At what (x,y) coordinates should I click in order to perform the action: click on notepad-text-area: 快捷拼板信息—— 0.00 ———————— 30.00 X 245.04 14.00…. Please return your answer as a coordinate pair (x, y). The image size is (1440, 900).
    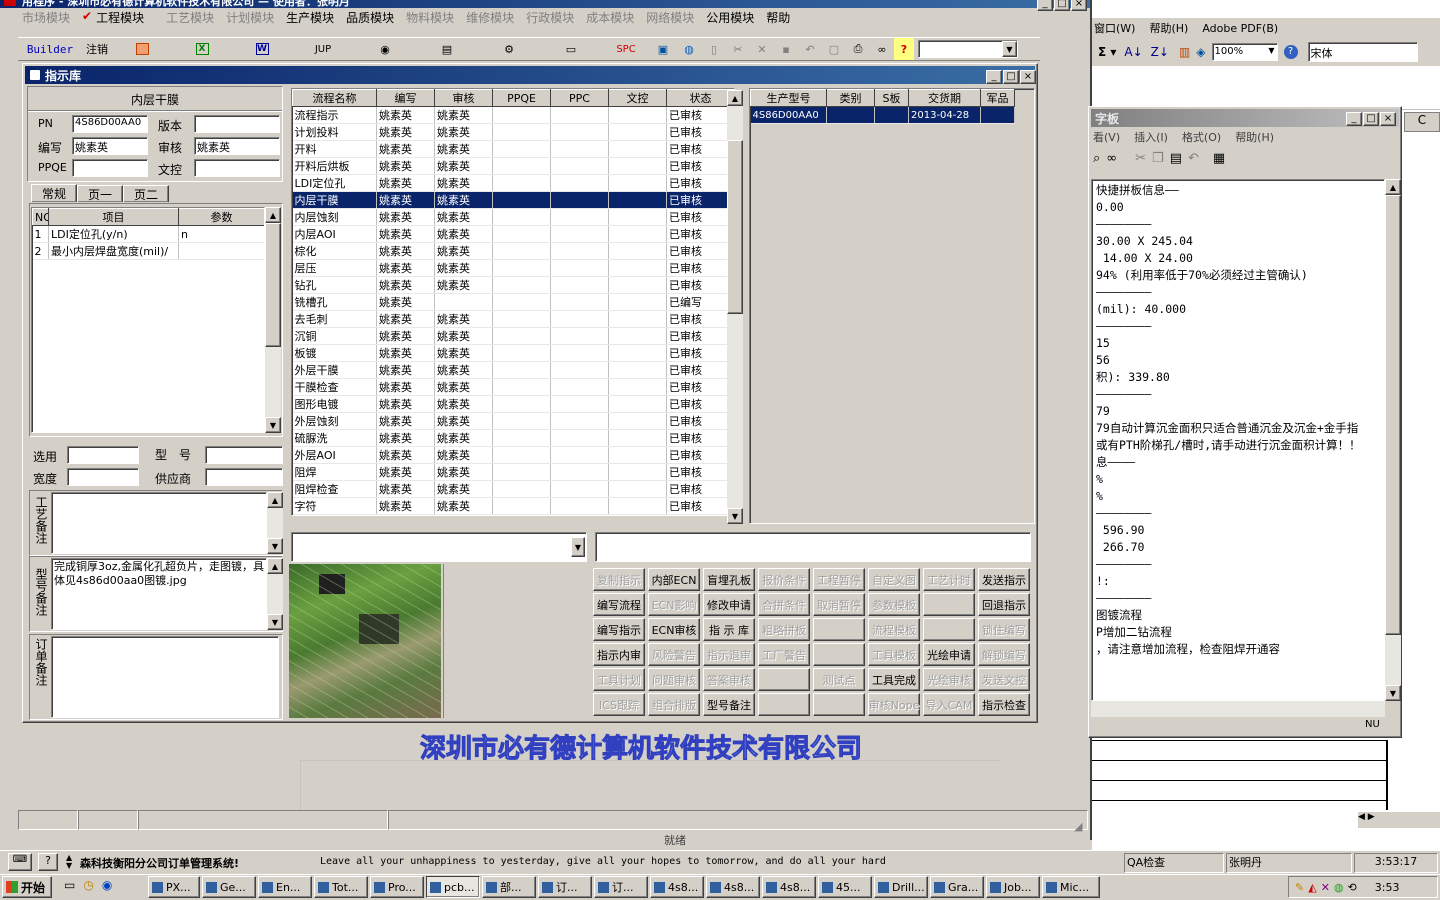
    Looking at the image, I should click on (1238, 440).